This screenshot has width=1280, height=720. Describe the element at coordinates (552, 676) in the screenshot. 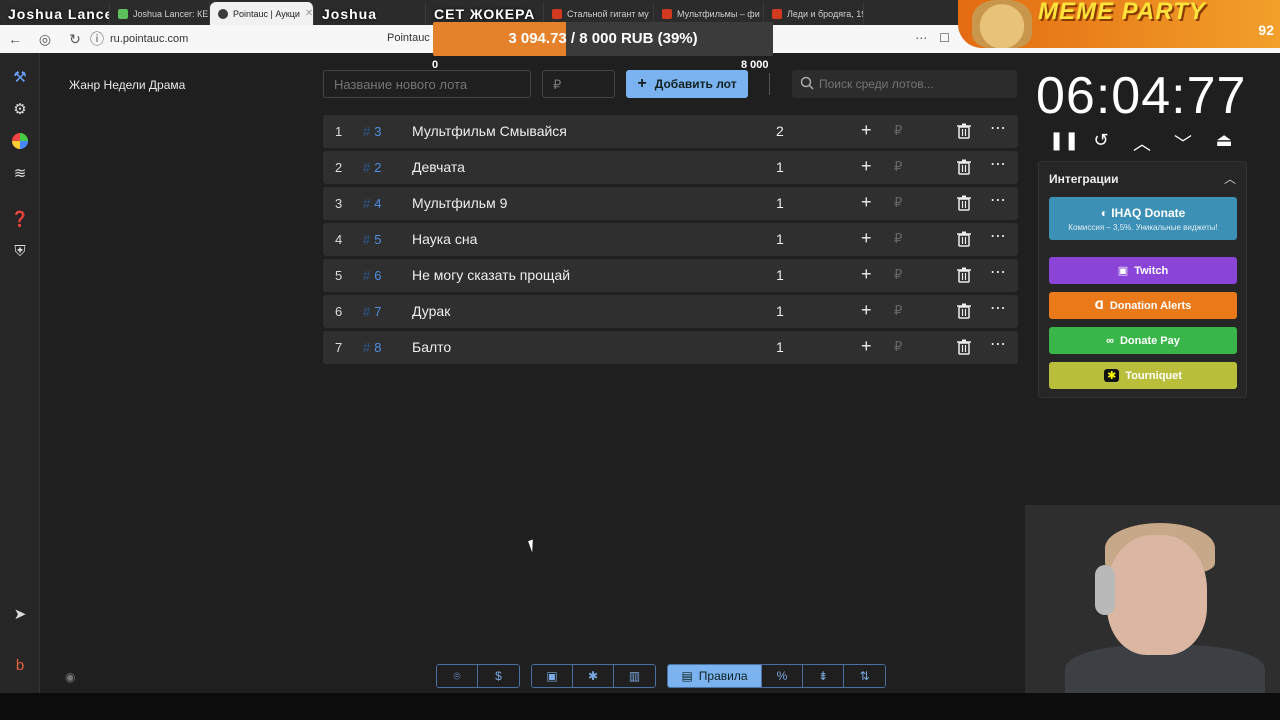

I see `save-icon: ▣` at that location.